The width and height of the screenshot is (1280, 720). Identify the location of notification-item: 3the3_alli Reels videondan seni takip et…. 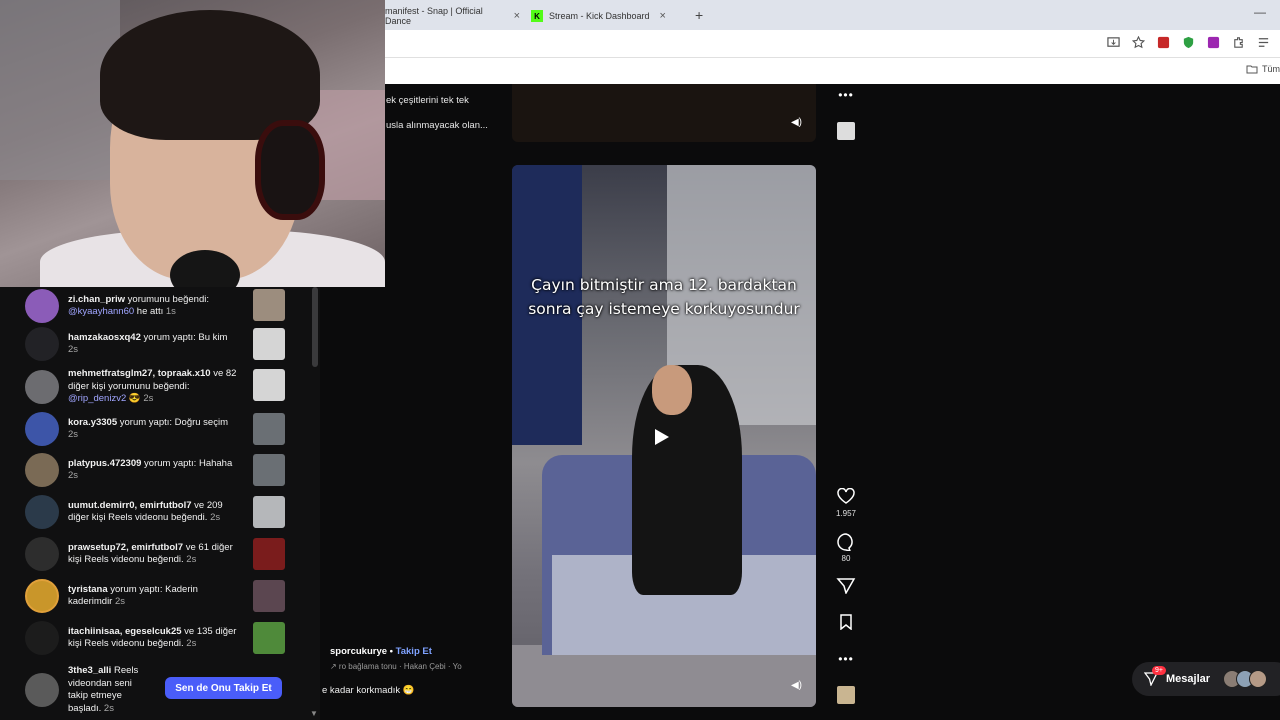
(95, 690).